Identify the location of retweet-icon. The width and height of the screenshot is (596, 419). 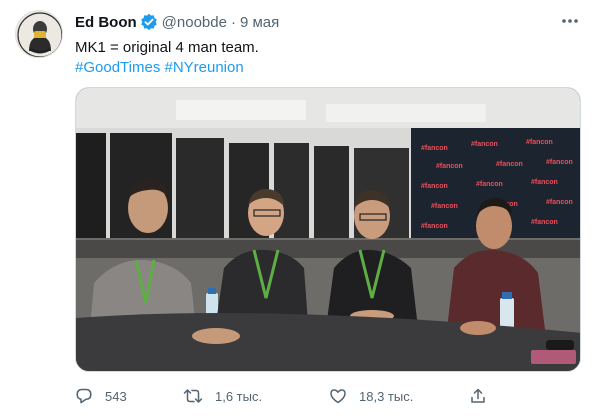
(193, 396).